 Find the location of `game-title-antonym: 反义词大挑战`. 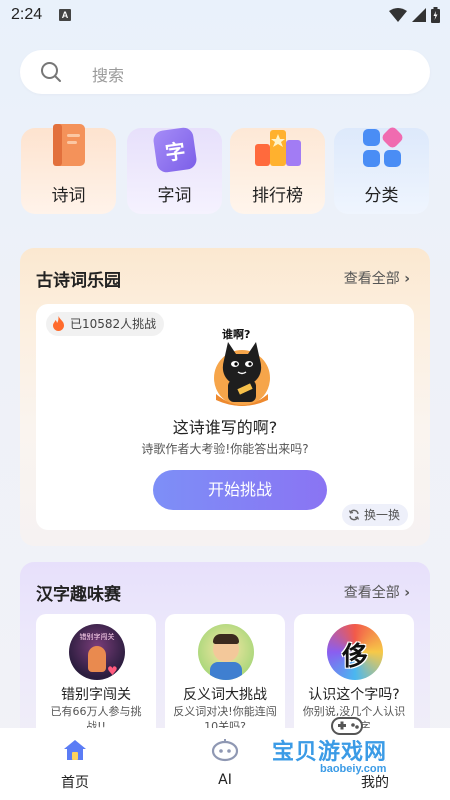

game-title-antonym: 反义词大挑战 is located at coordinates (225, 695).